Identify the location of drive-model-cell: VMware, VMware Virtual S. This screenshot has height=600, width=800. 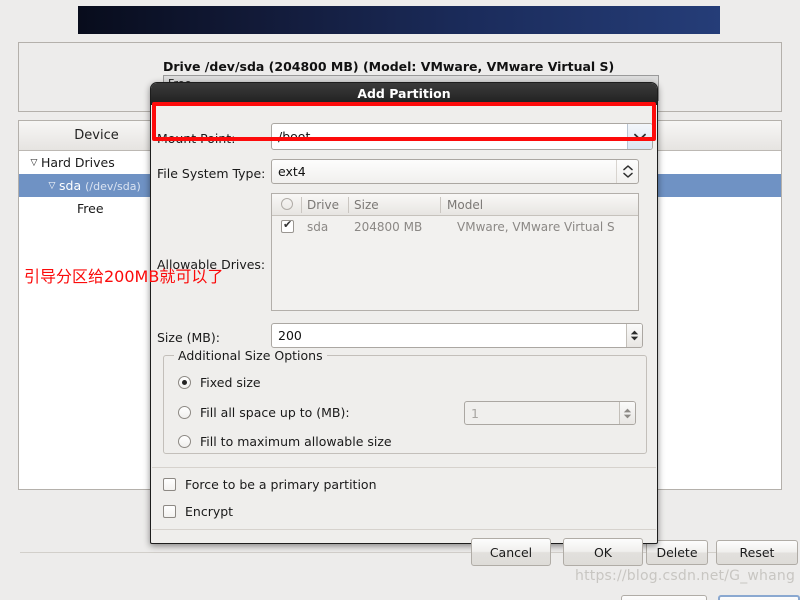
(536, 227).